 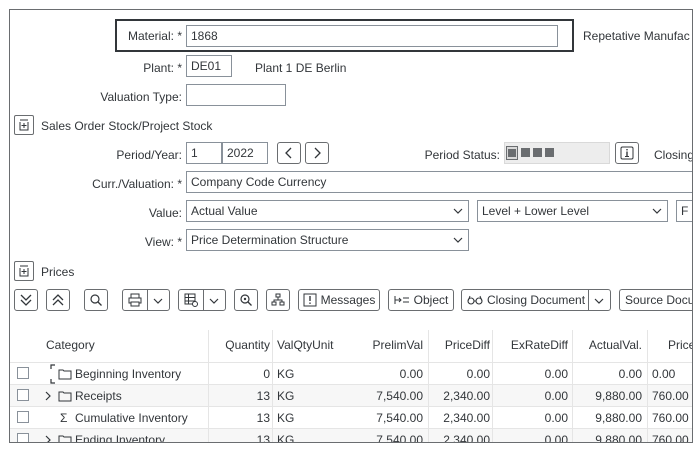 What do you see at coordinates (64, 418) in the screenshot?
I see `sigma-icon: Σ` at bounding box center [64, 418].